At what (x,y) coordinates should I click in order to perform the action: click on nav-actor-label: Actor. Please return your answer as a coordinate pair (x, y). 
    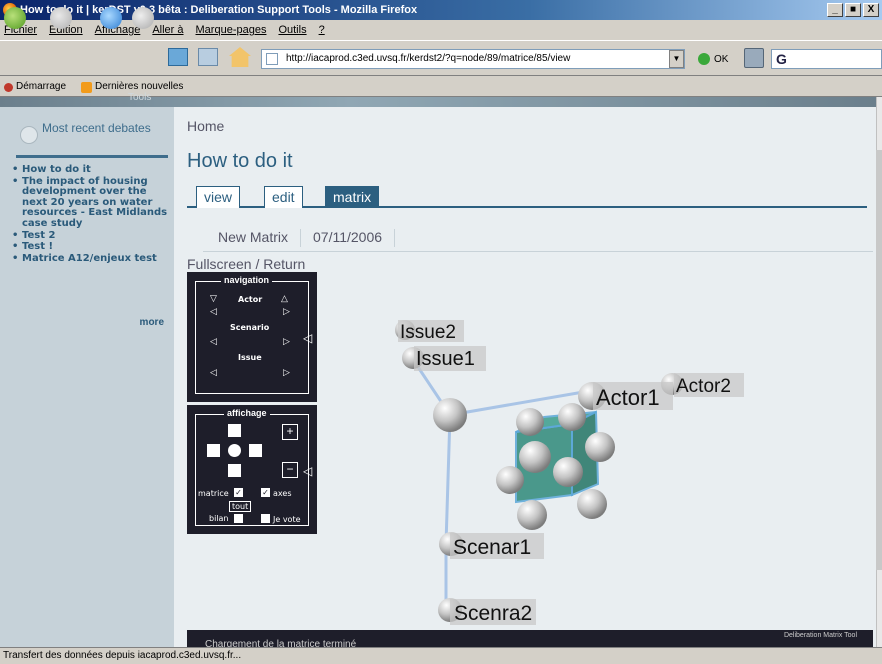
    Looking at the image, I should click on (250, 299).